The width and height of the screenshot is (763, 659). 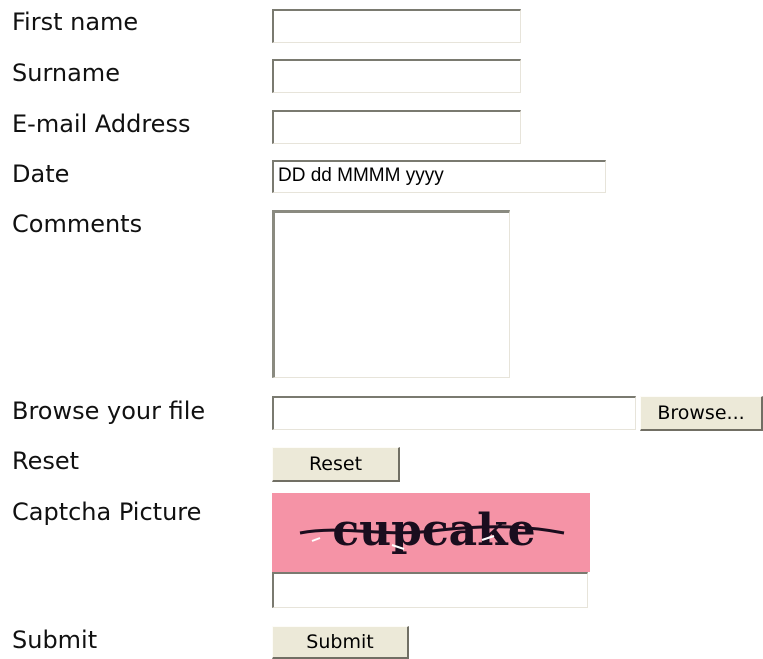 I want to click on file-label: Browse your file, so click(x=109, y=411).